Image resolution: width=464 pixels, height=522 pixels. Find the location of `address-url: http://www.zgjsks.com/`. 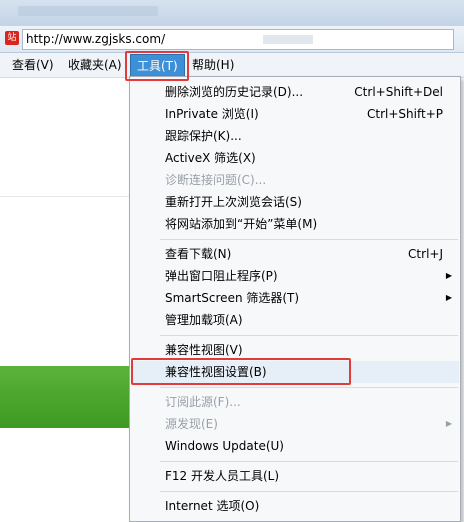

address-url: http://www.zgjsks.com/ is located at coordinates (96, 39).